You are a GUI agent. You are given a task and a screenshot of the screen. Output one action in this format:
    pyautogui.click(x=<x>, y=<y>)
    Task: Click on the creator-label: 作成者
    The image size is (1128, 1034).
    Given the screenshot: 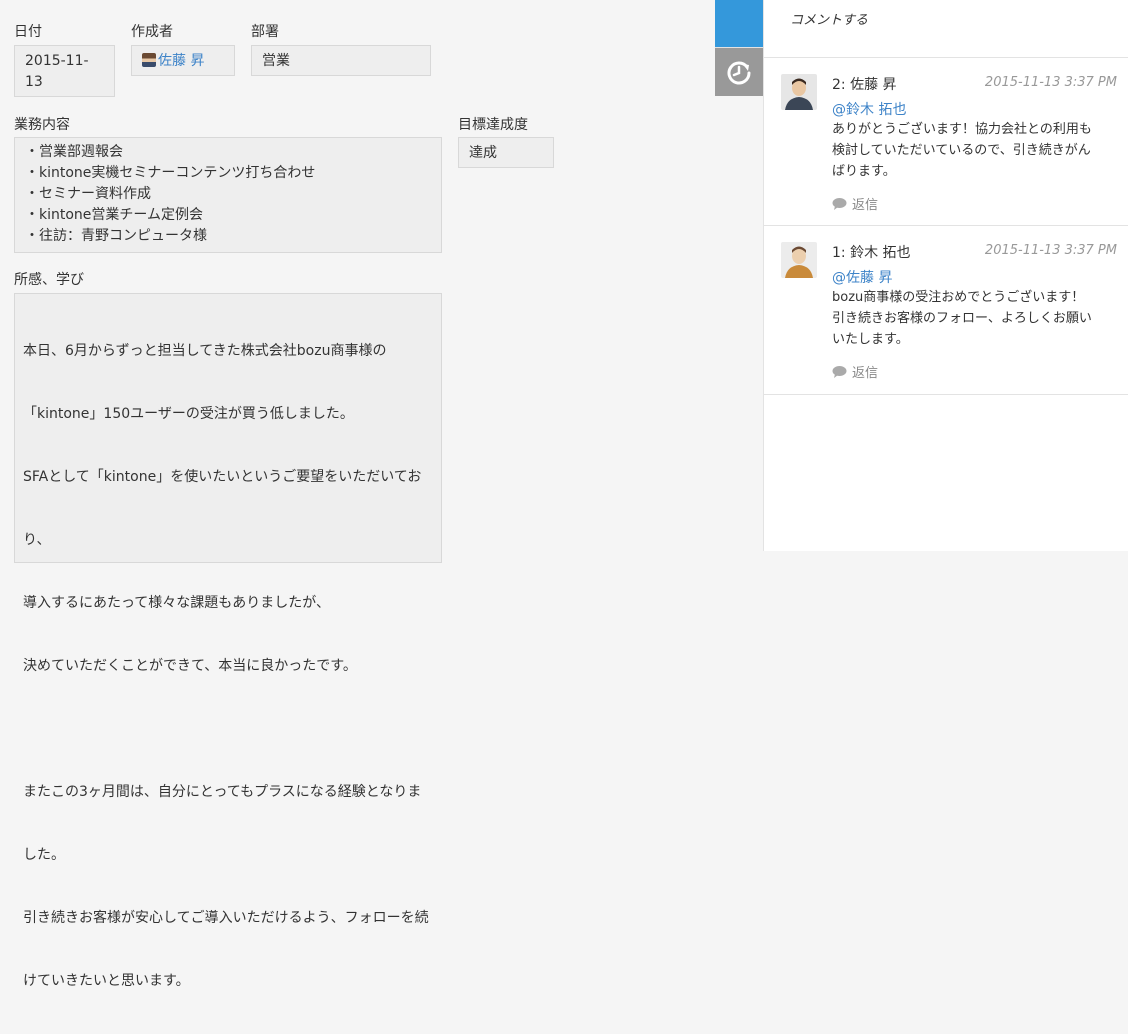 What is the action you would take?
    pyautogui.click(x=152, y=32)
    